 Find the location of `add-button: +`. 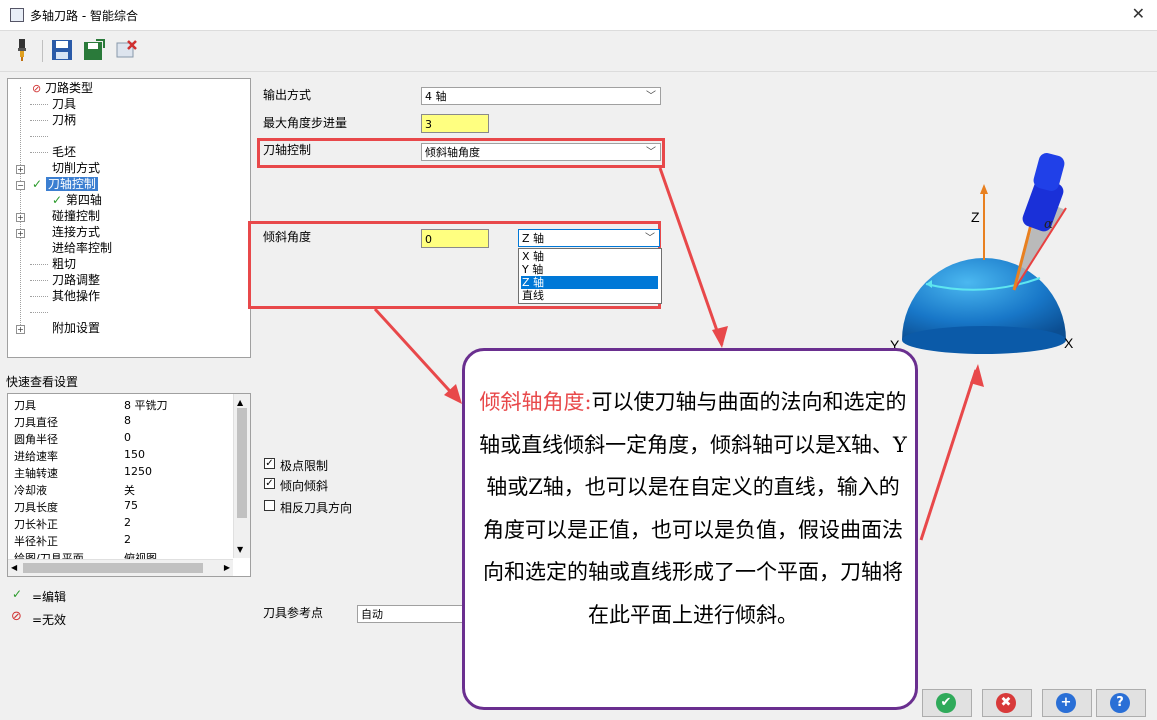

add-button: + is located at coordinates (1067, 703).